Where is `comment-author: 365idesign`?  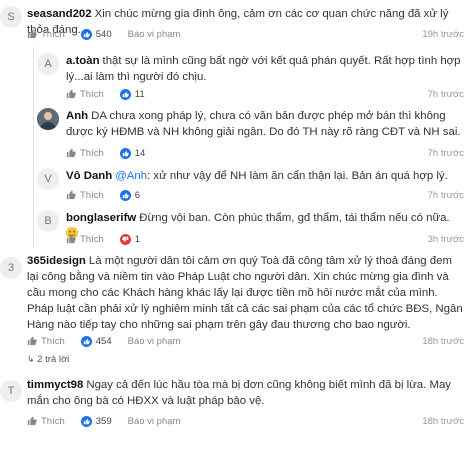
comment-author: 365idesign is located at coordinates (56, 261).